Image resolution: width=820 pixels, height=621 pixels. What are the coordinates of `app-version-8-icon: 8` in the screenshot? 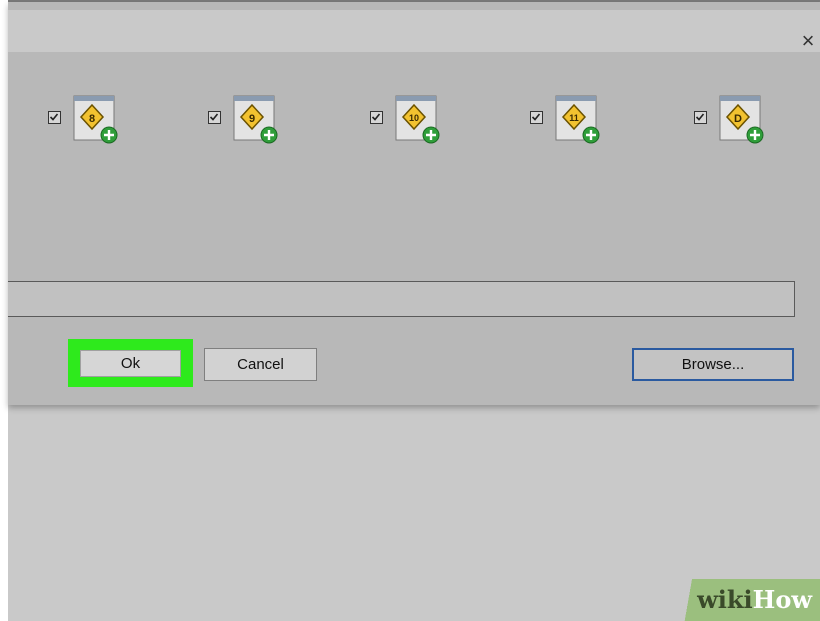 It's located at (96, 120).